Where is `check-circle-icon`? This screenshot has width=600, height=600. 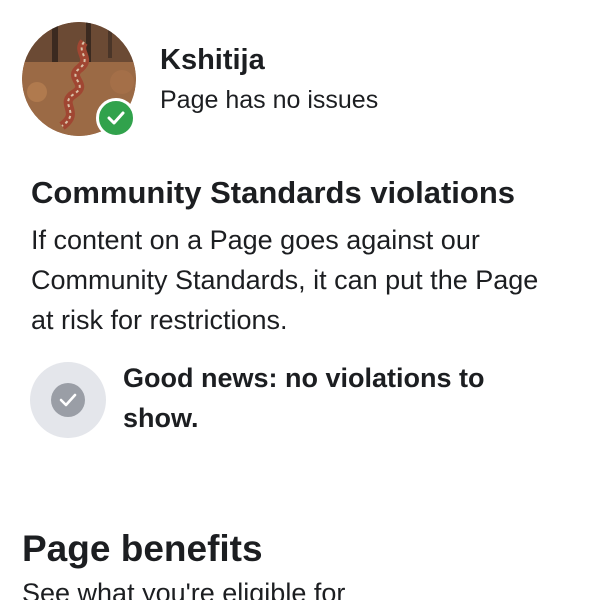 check-circle-icon is located at coordinates (68, 400).